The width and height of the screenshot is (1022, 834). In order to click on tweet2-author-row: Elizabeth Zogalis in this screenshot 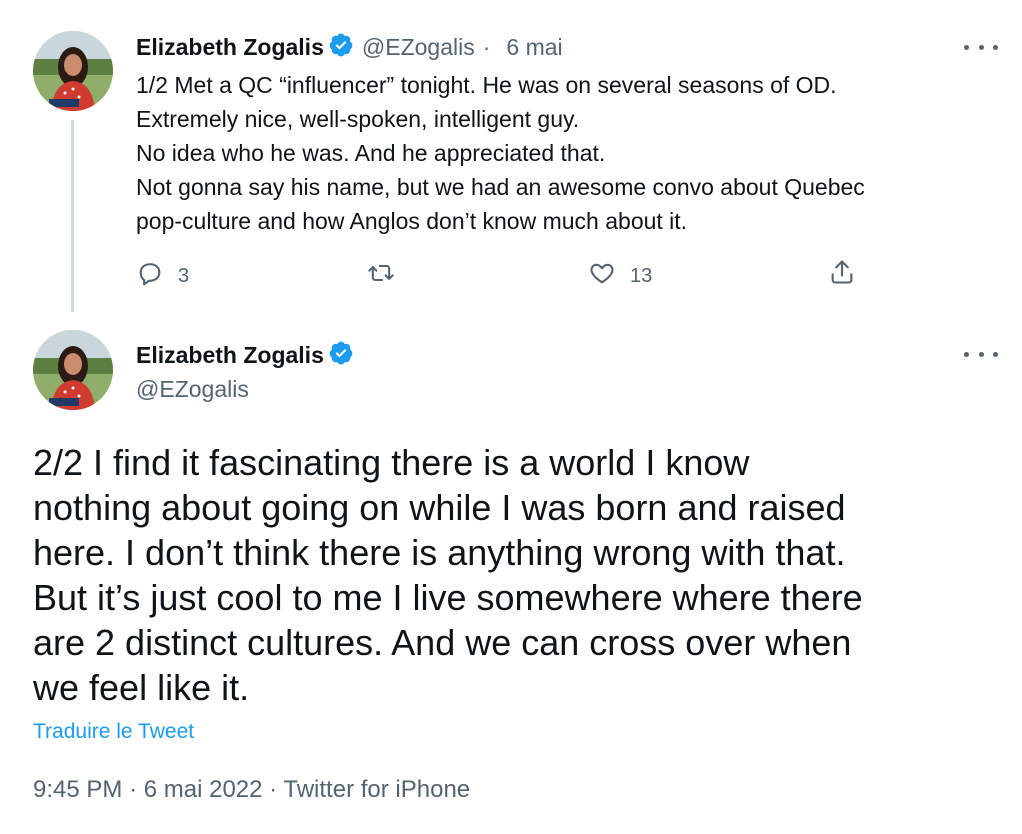, I will do `click(245, 355)`.